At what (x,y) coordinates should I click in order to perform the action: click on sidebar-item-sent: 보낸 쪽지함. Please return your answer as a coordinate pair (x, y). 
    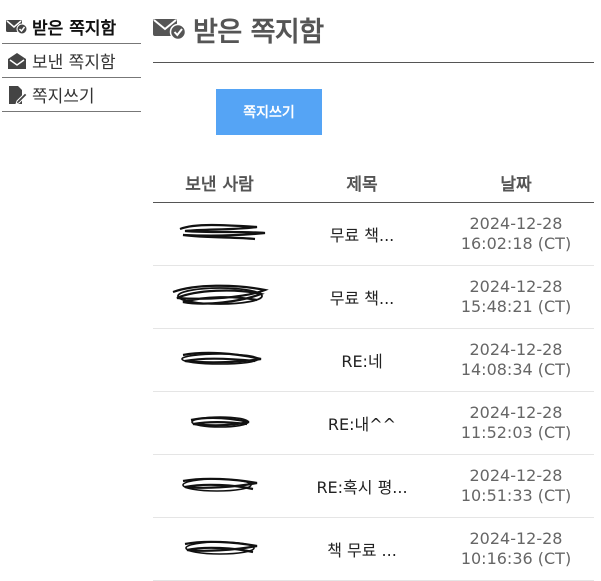
    Looking at the image, I should click on (71, 61).